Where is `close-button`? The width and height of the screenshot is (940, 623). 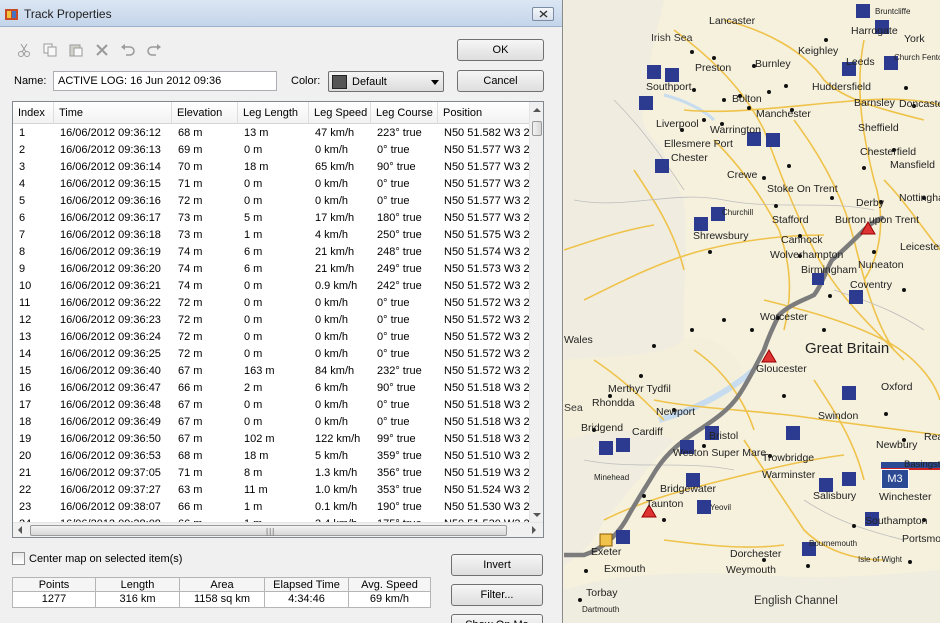 close-button is located at coordinates (543, 14).